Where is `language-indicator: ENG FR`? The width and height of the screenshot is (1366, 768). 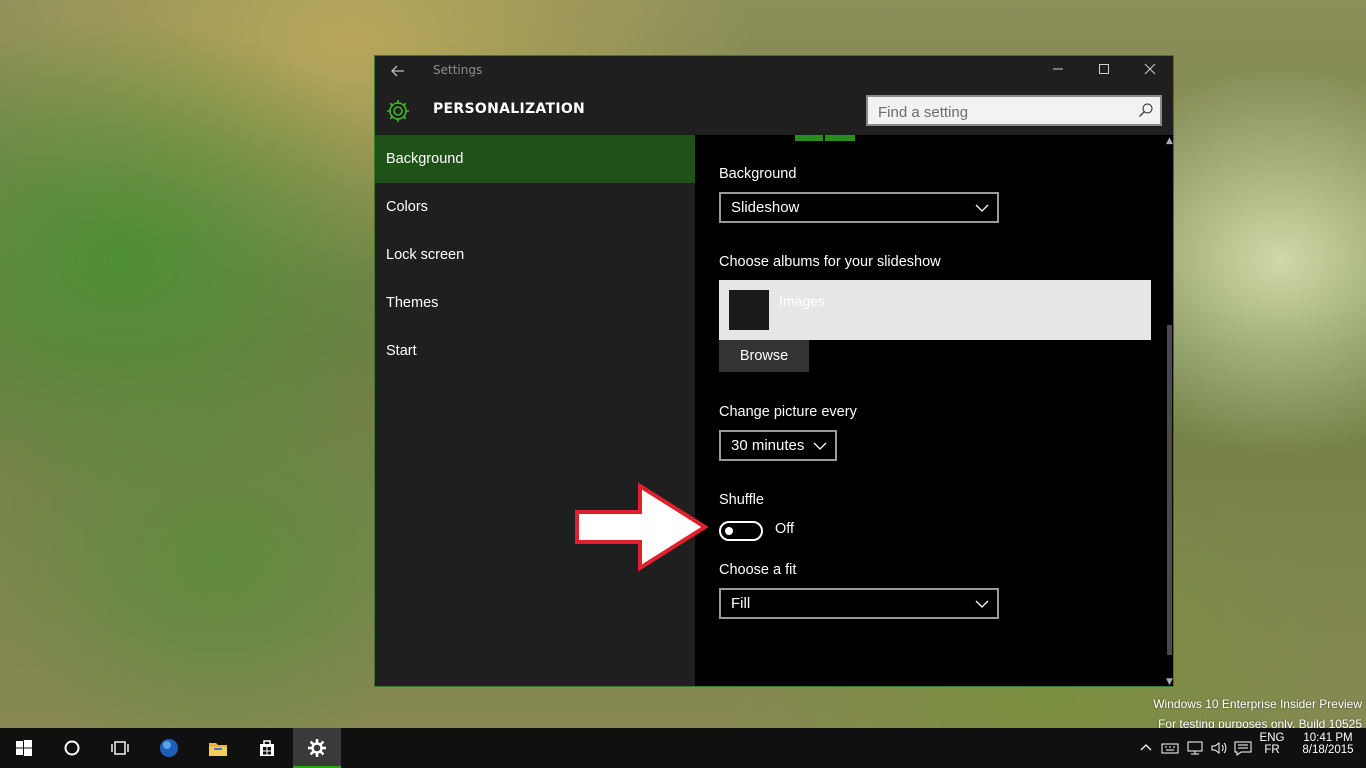 language-indicator: ENG FR is located at coordinates (1272, 744).